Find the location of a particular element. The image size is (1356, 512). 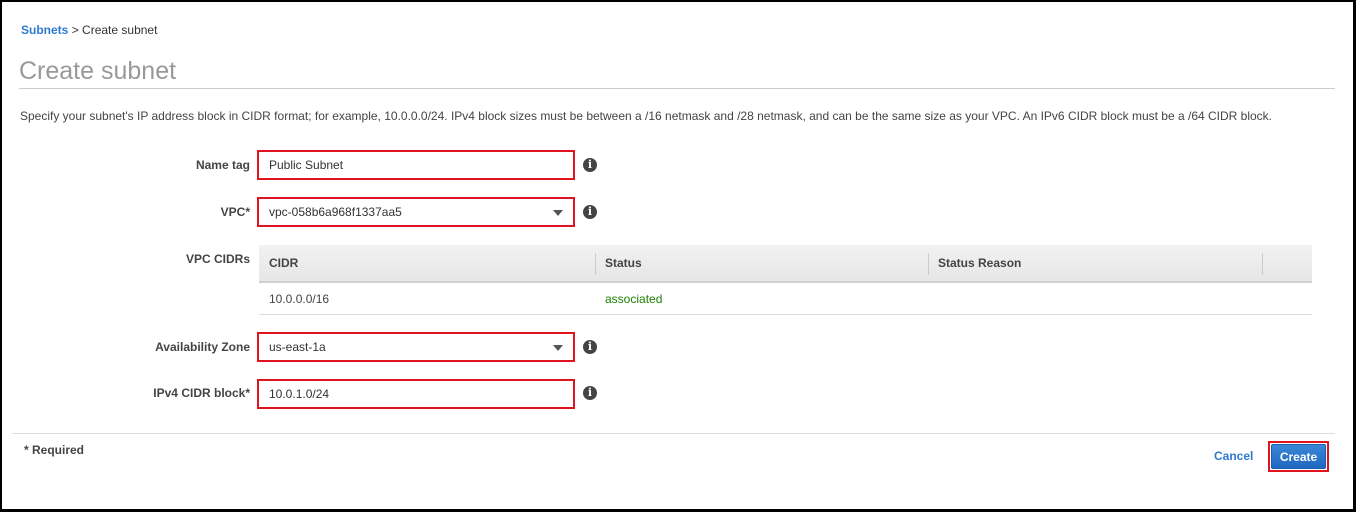

column-header-status: Status is located at coordinates (761, 263).